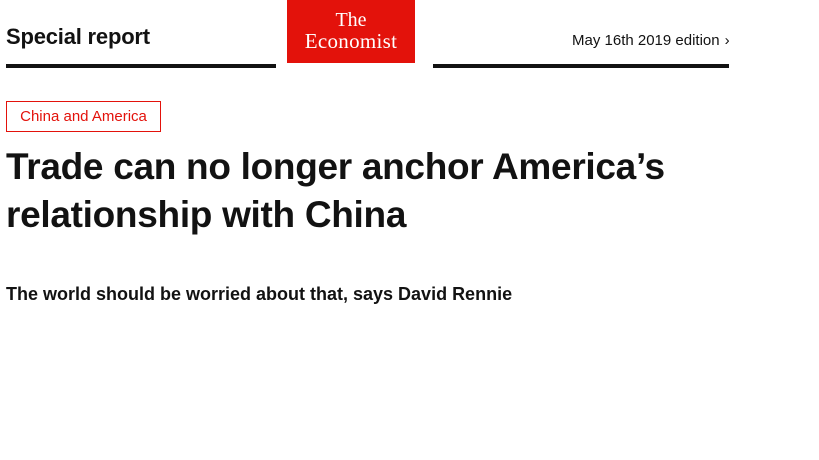 The width and height of the screenshot is (819, 460). Describe the element at coordinates (78, 37) in the screenshot. I see `section-title-special-report: Special report` at that location.